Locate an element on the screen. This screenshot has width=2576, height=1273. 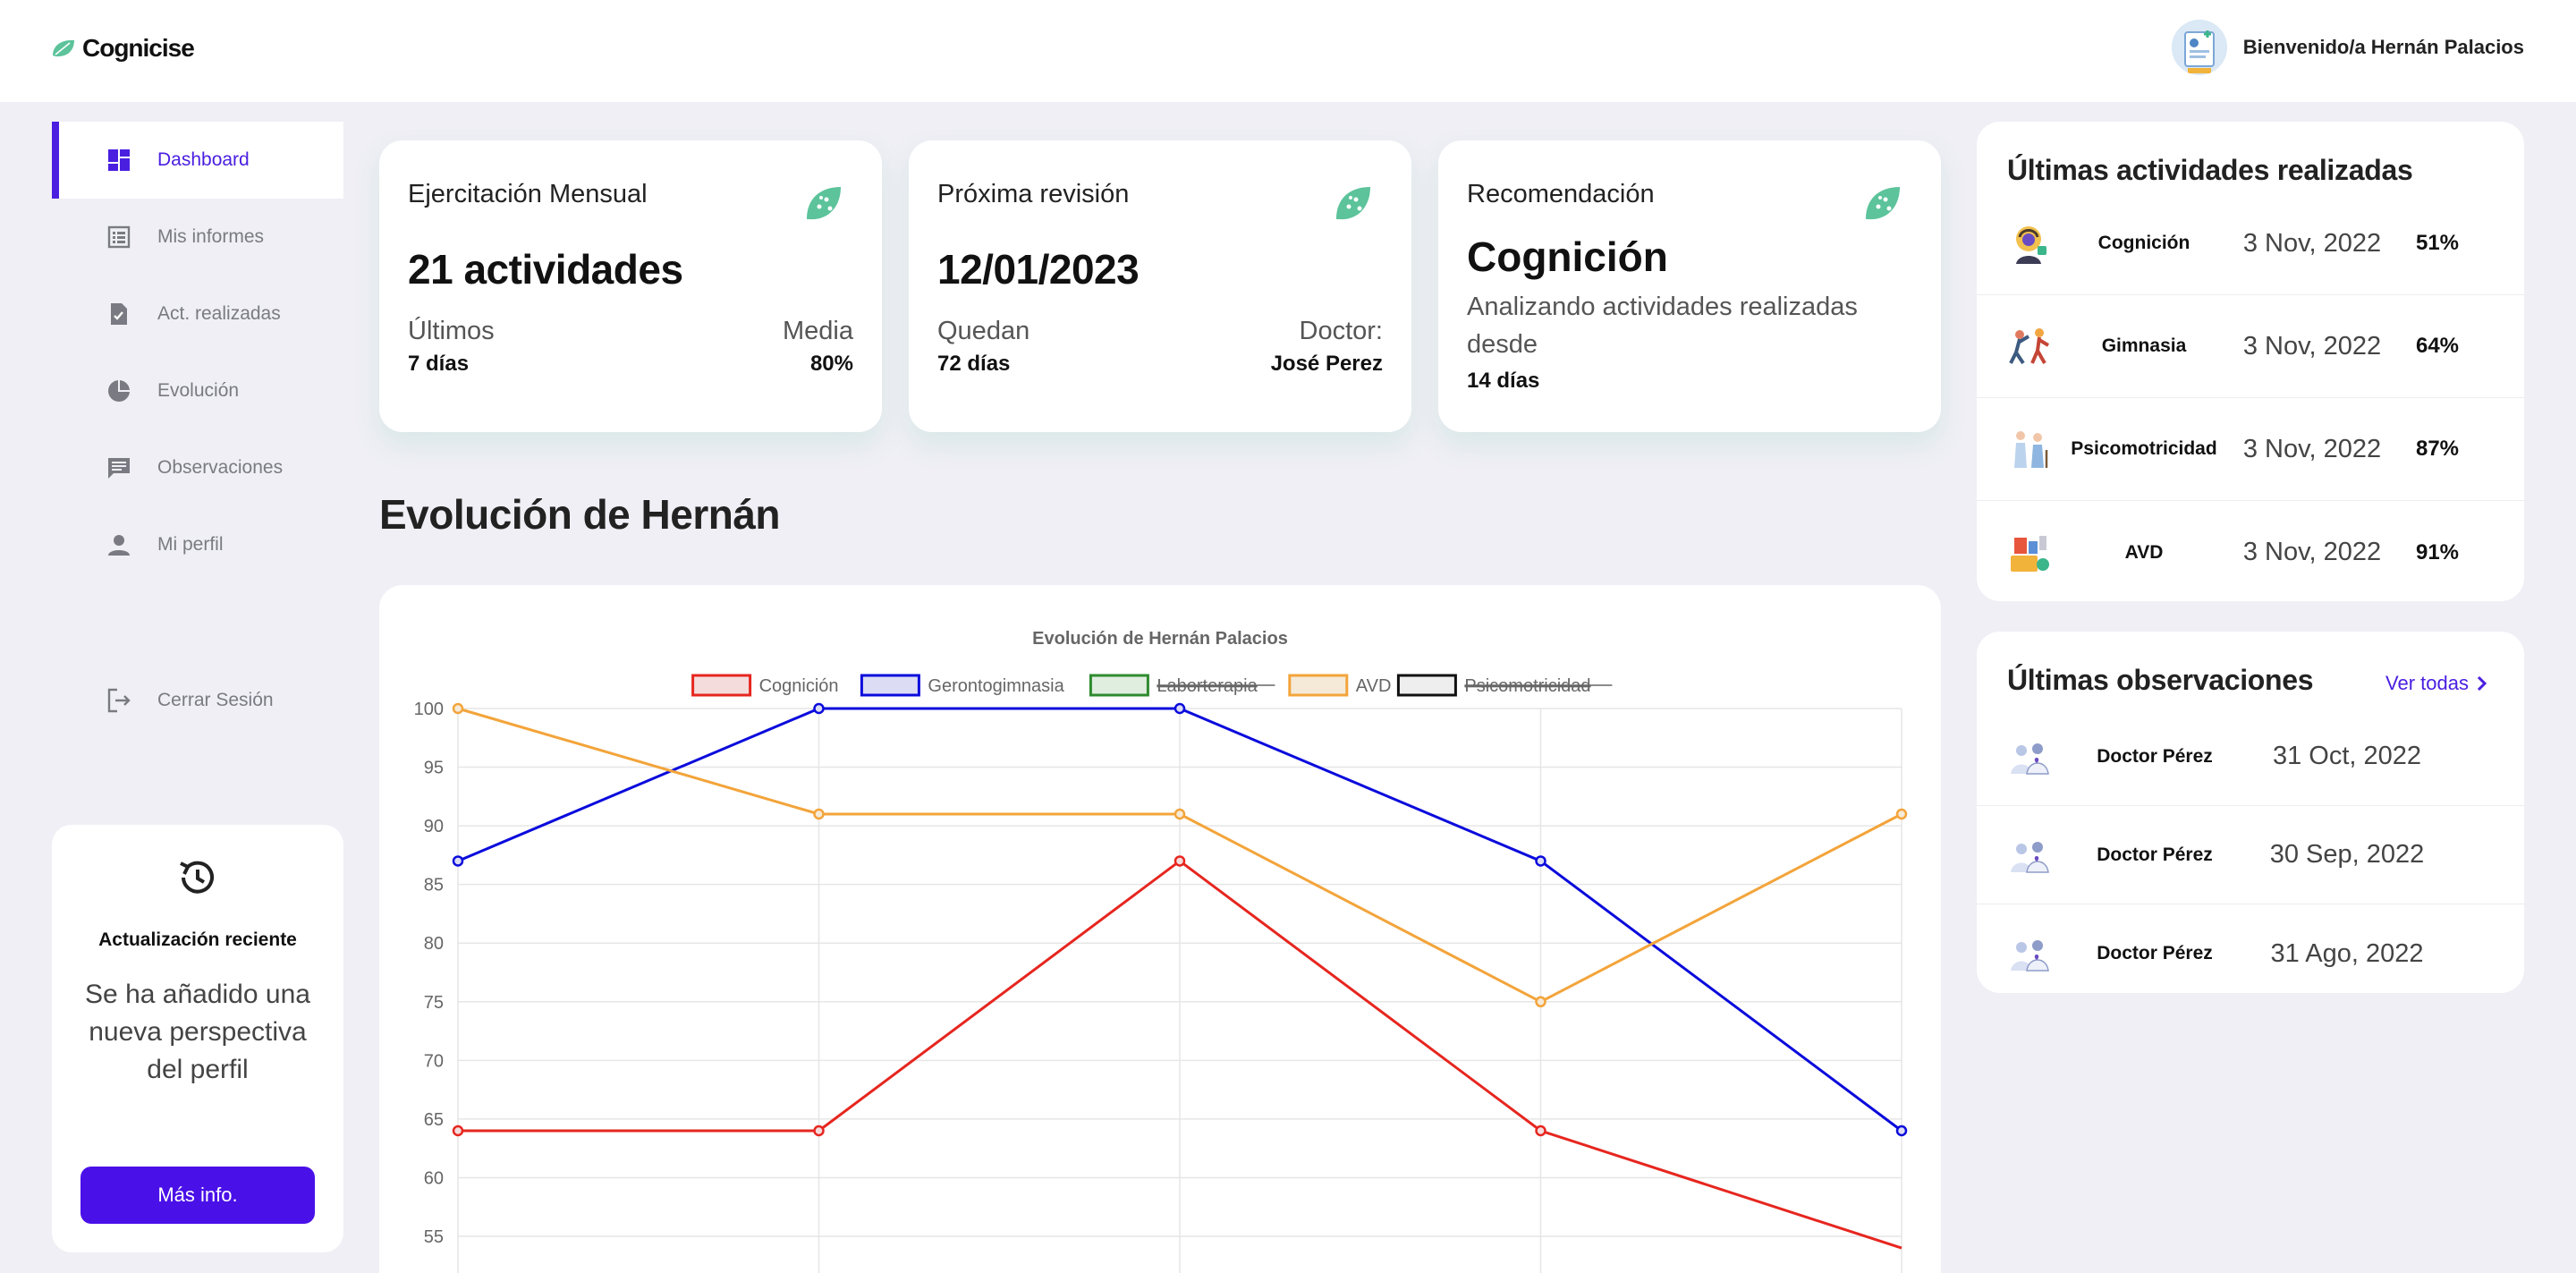
observation-author: Doctor Pérez is located at coordinates (2155, 756).